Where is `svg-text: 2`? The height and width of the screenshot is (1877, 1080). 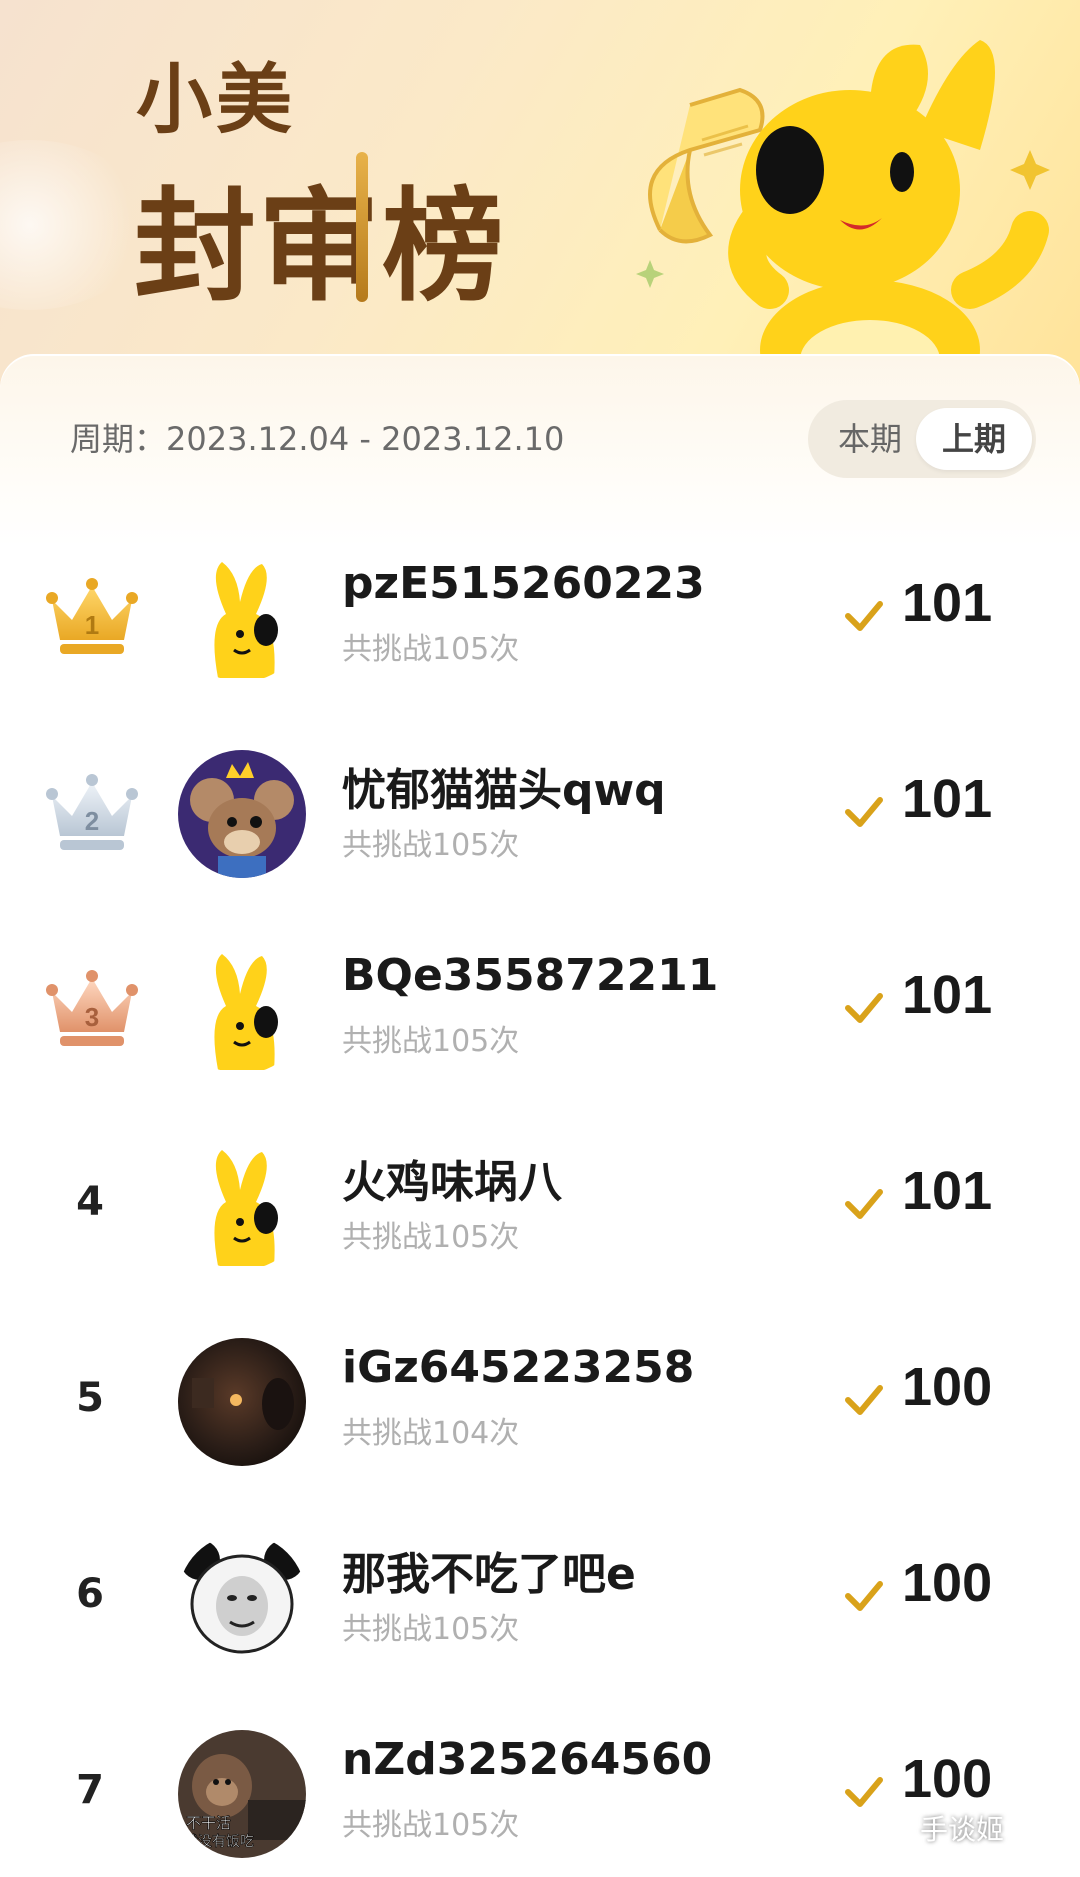 svg-text: 2 is located at coordinates (92, 821).